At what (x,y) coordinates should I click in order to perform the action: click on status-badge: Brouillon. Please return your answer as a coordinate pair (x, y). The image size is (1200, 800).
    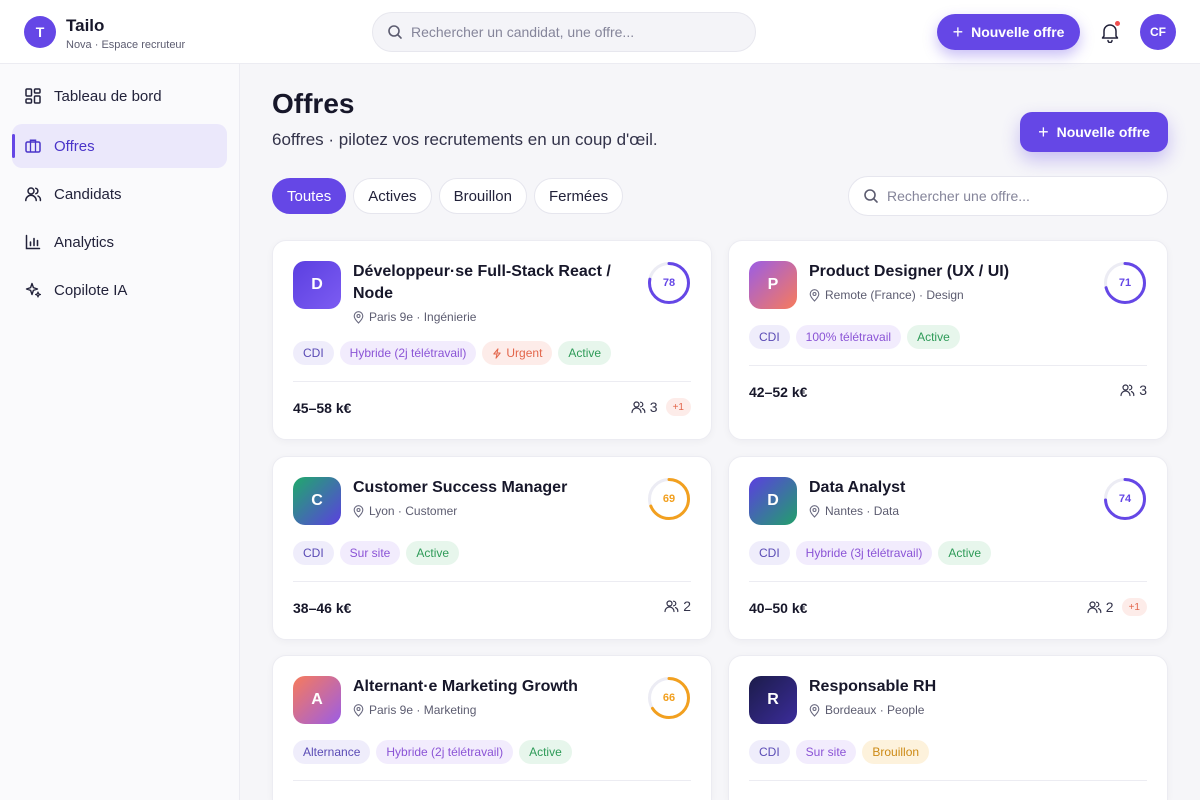
    Looking at the image, I should click on (896, 752).